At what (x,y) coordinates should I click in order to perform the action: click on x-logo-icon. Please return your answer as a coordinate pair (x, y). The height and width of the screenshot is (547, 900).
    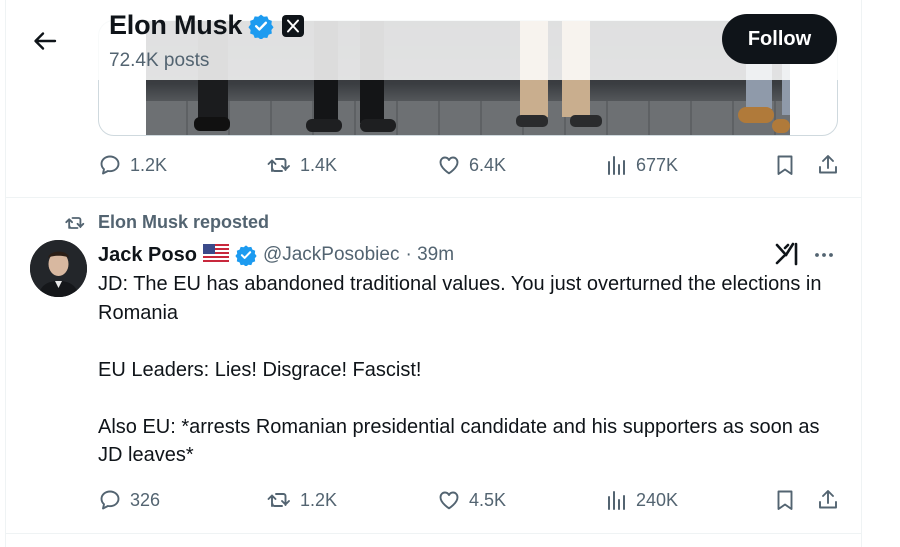
    Looking at the image, I should click on (293, 25).